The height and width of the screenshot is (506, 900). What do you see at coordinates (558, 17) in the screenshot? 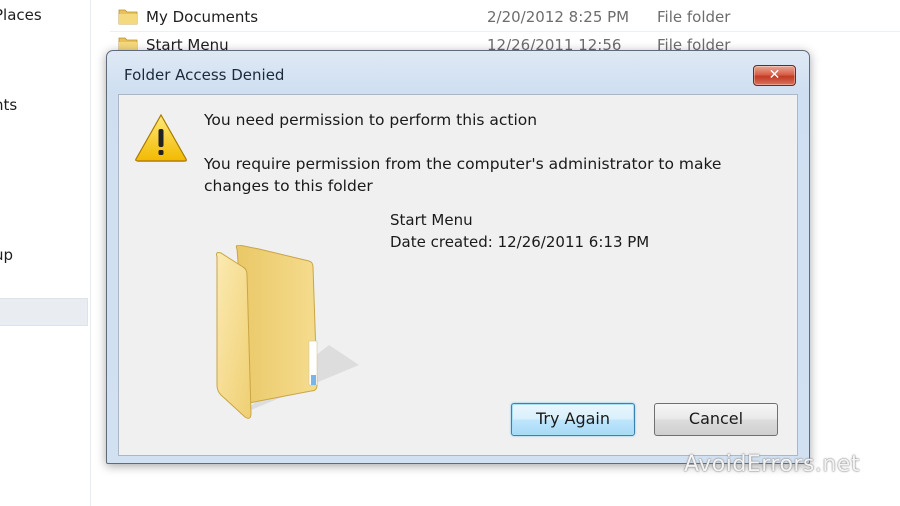
I see `file-date: 2/20/2012 8:25 PM` at bounding box center [558, 17].